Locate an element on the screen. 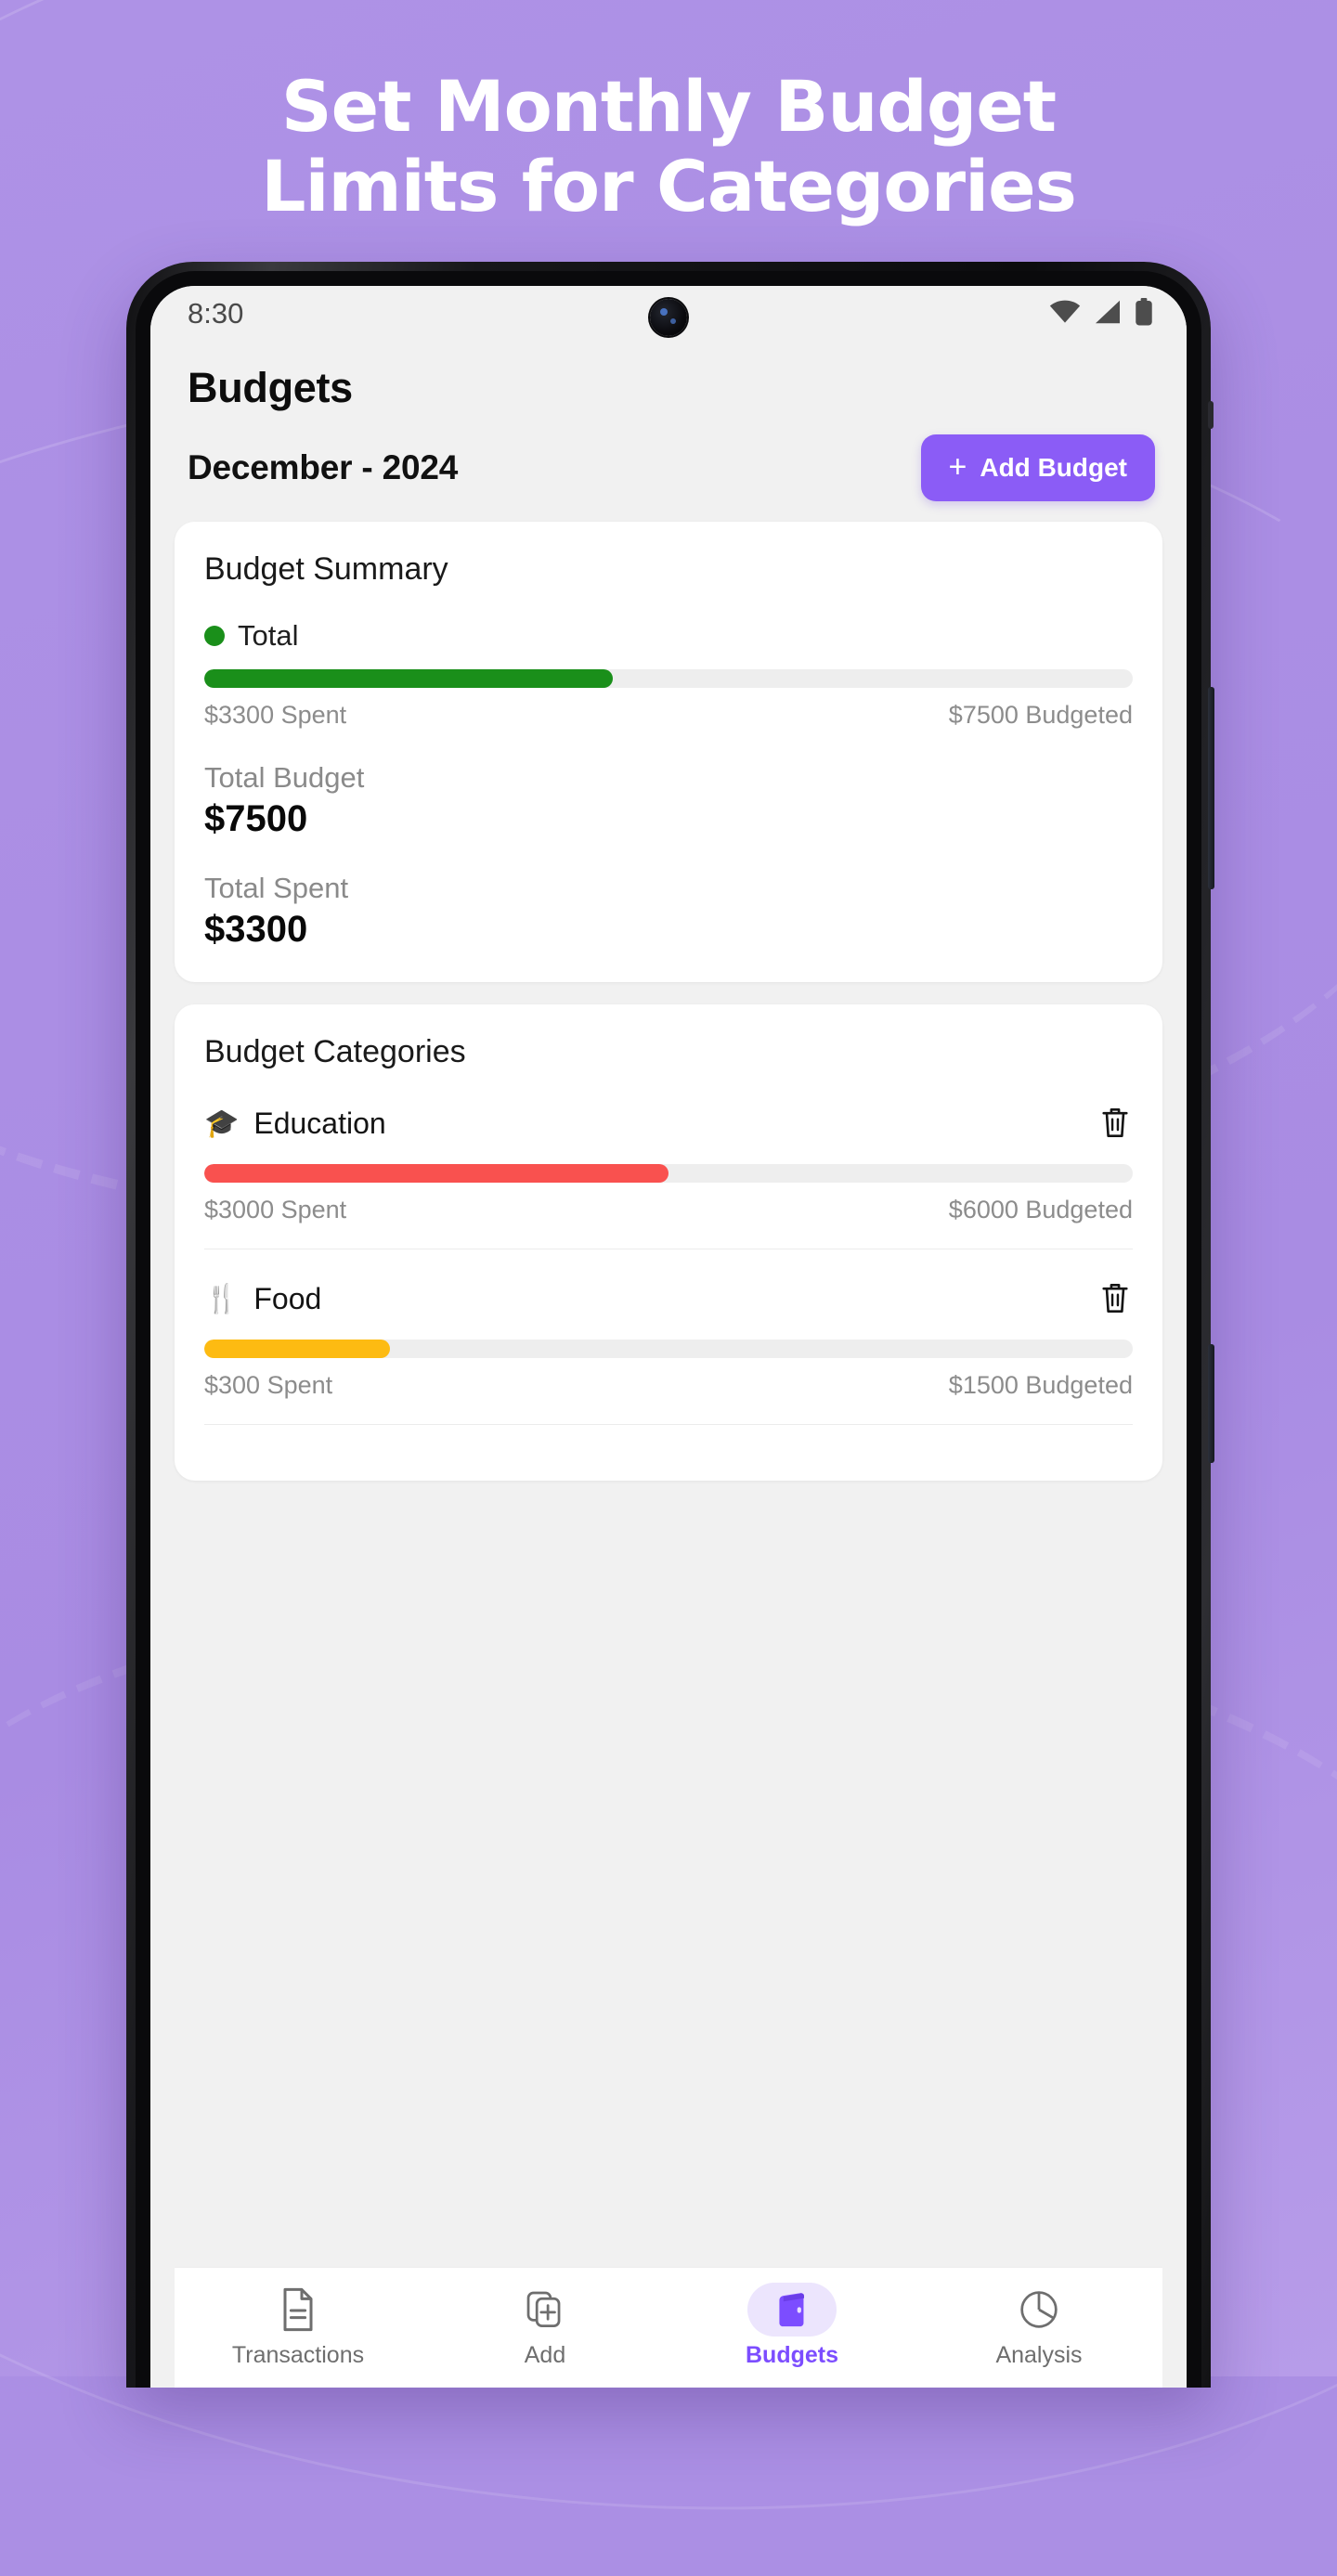 This screenshot has width=1337, height=2576. total-budget-label: Total Budget is located at coordinates (284, 777).